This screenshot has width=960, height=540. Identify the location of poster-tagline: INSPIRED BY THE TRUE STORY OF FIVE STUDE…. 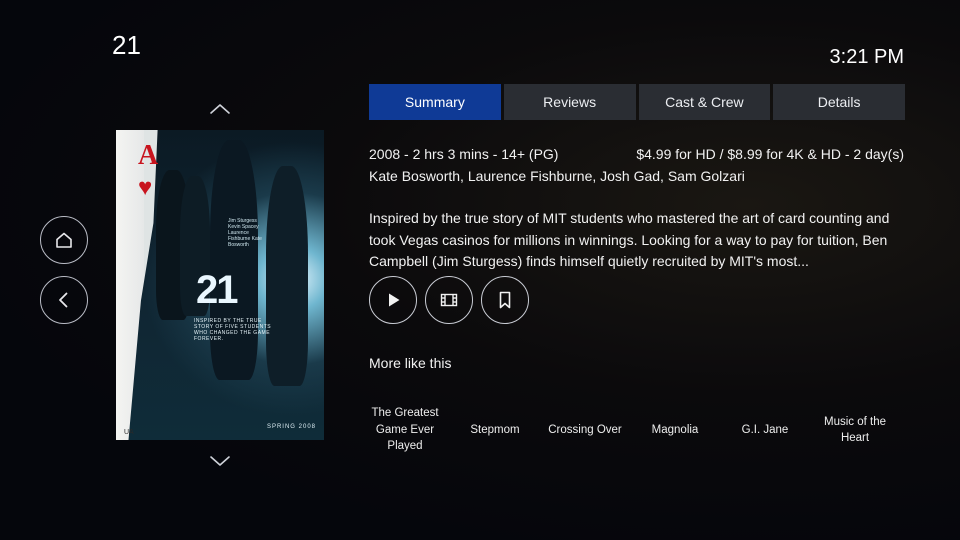
(233, 330).